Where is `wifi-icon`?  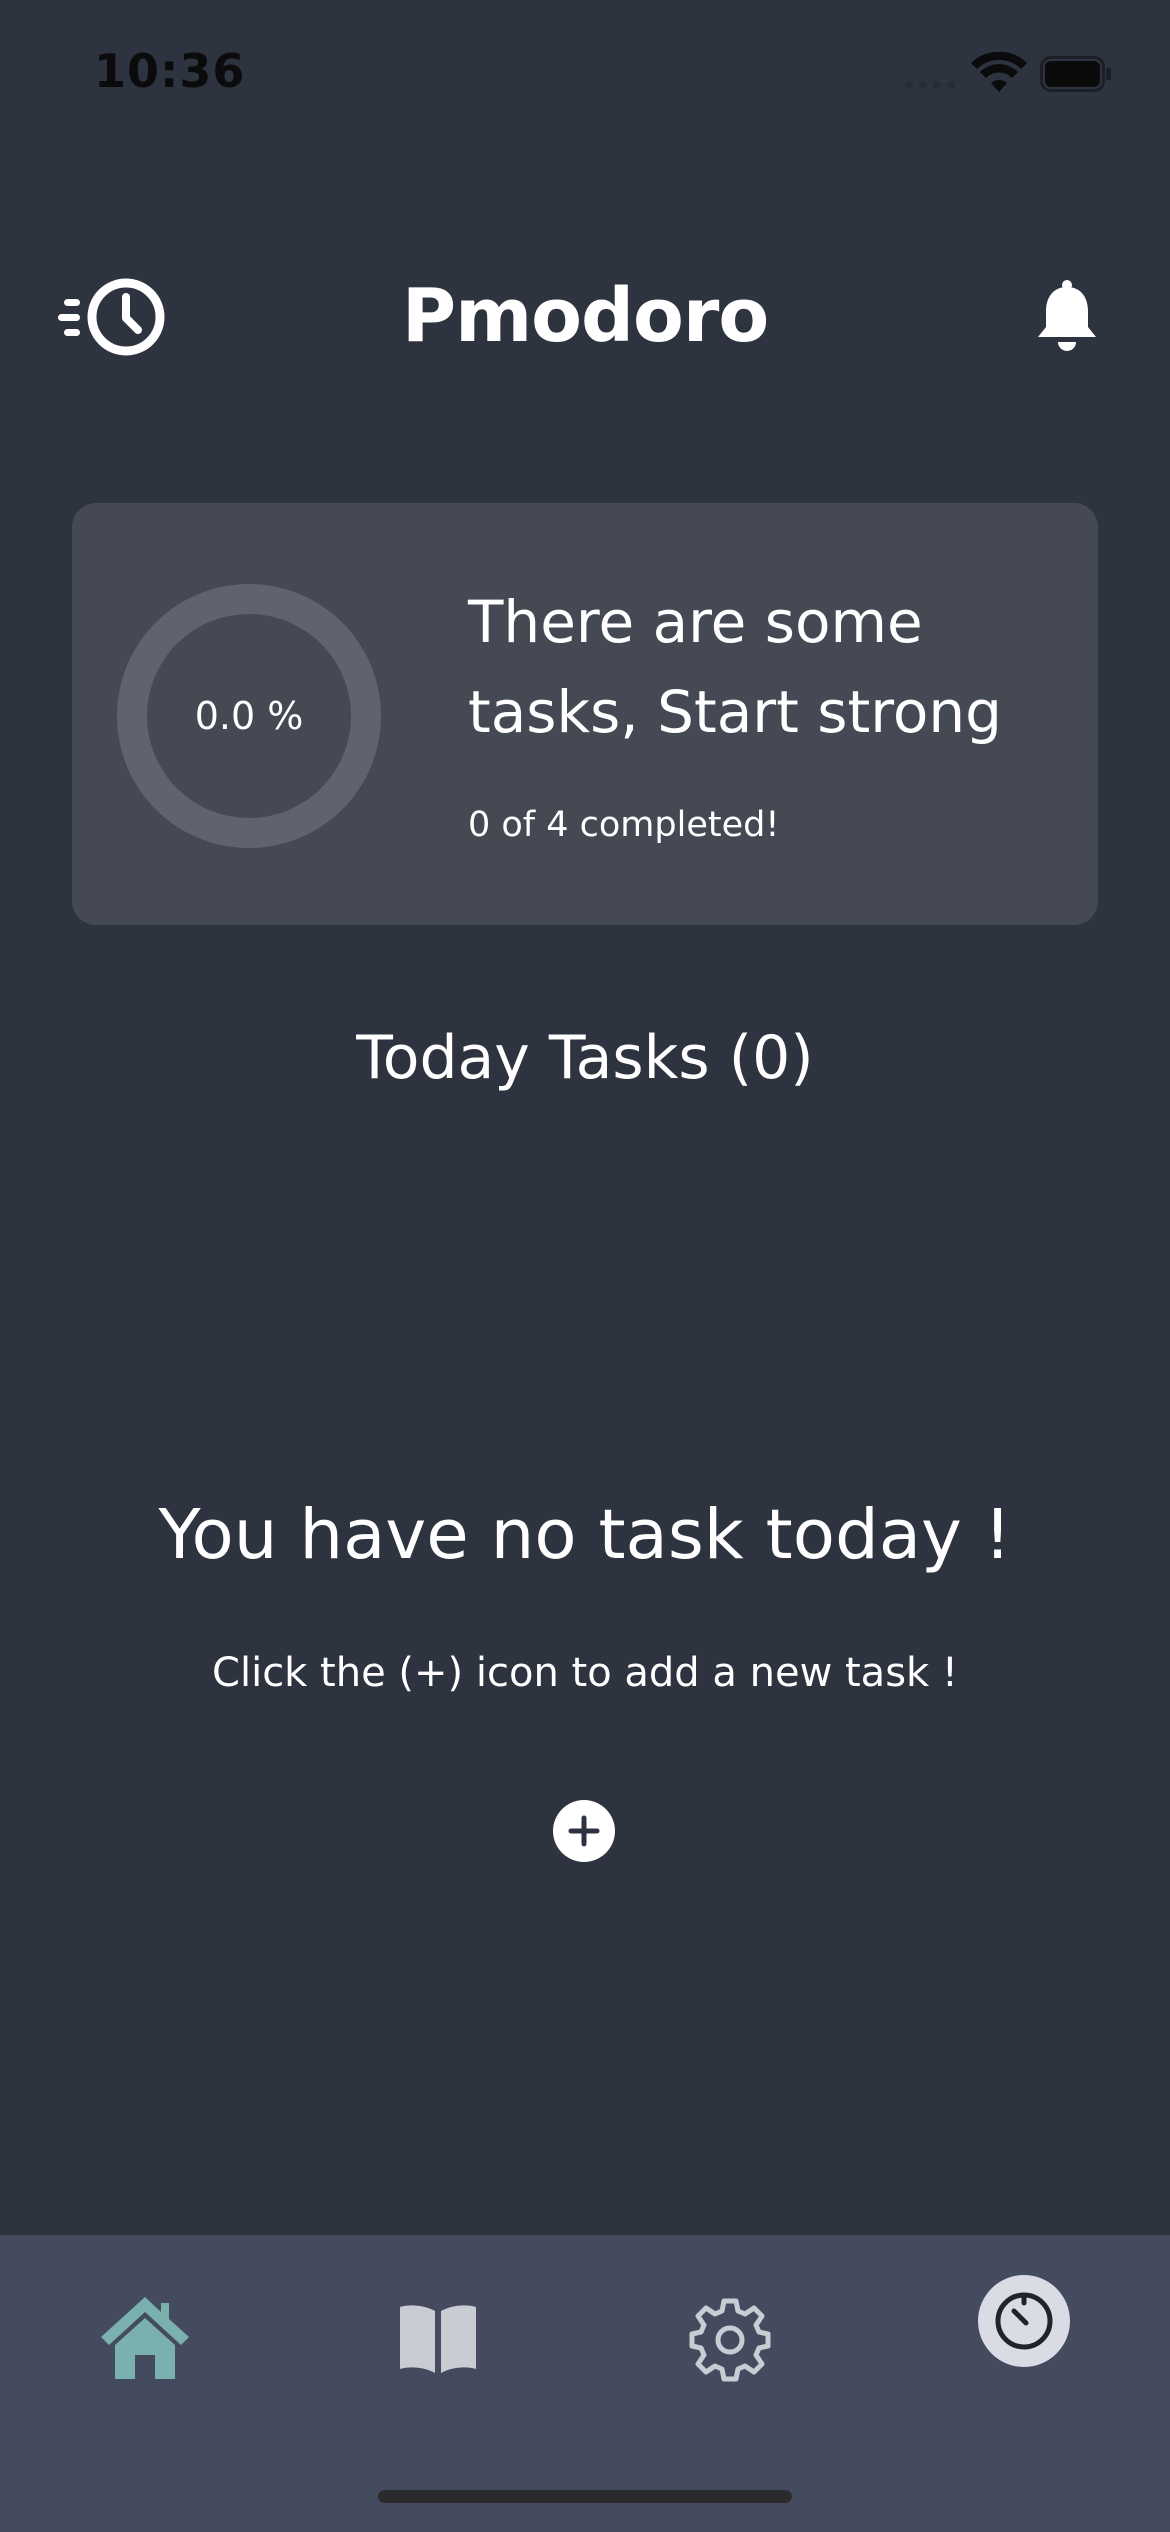 wifi-icon is located at coordinates (999, 72).